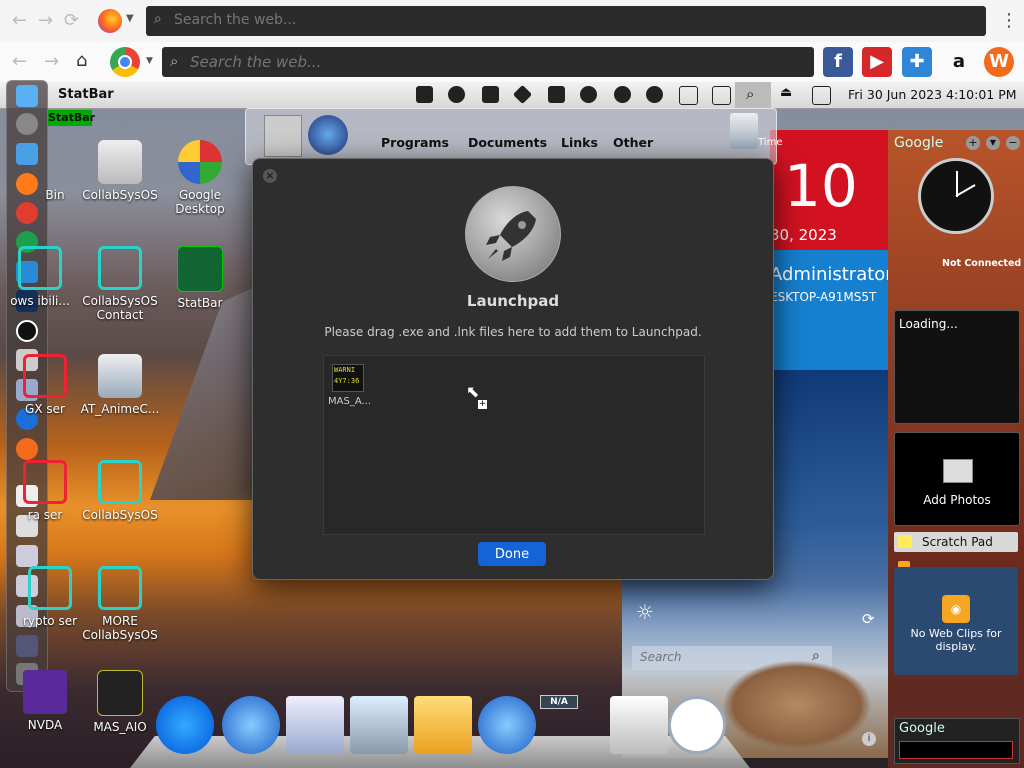 The width and height of the screenshot is (1024, 768). Describe the element at coordinates (957, 479) in the screenshot. I see `photos-gadget: Add Photos` at that location.